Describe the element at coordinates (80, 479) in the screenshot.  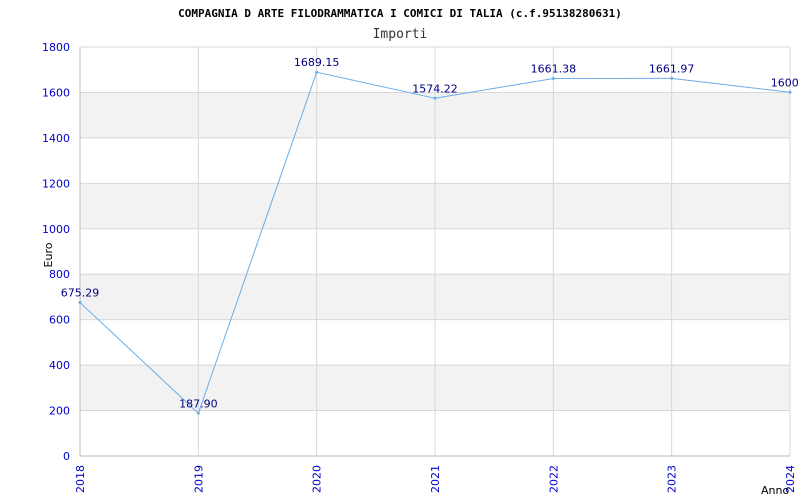
I see `x-tick-label: 2018` at that location.